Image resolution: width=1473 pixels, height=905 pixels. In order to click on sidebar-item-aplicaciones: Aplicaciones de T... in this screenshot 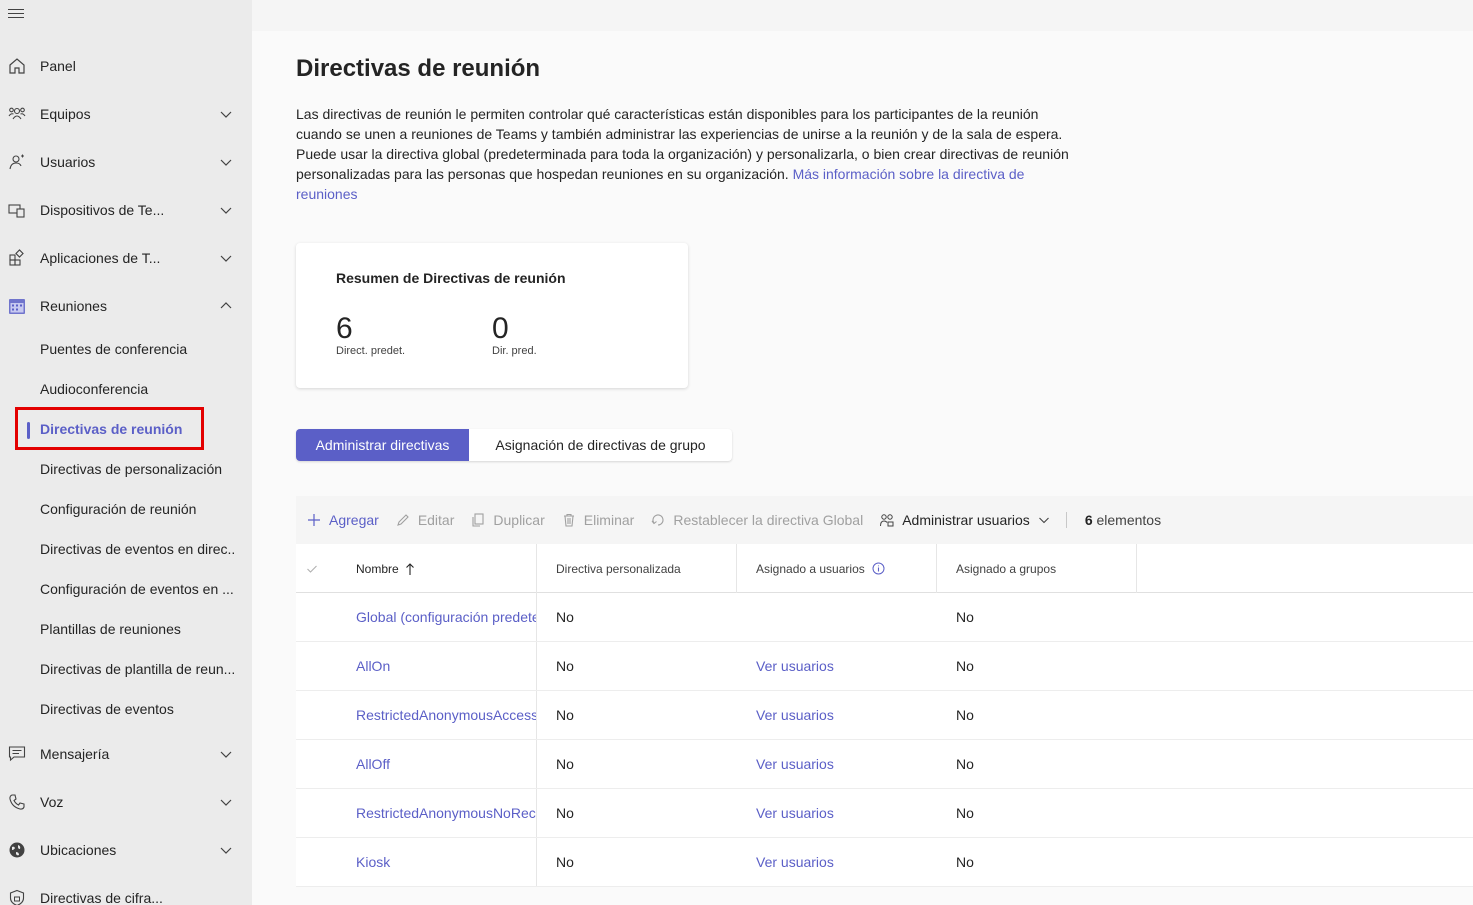, I will do `click(126, 258)`.